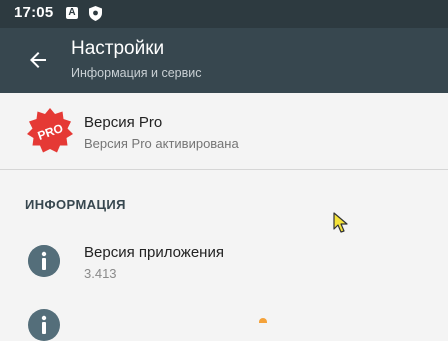  Describe the element at coordinates (123, 122) in the screenshot. I see `pro-title: Версия Pro` at that location.